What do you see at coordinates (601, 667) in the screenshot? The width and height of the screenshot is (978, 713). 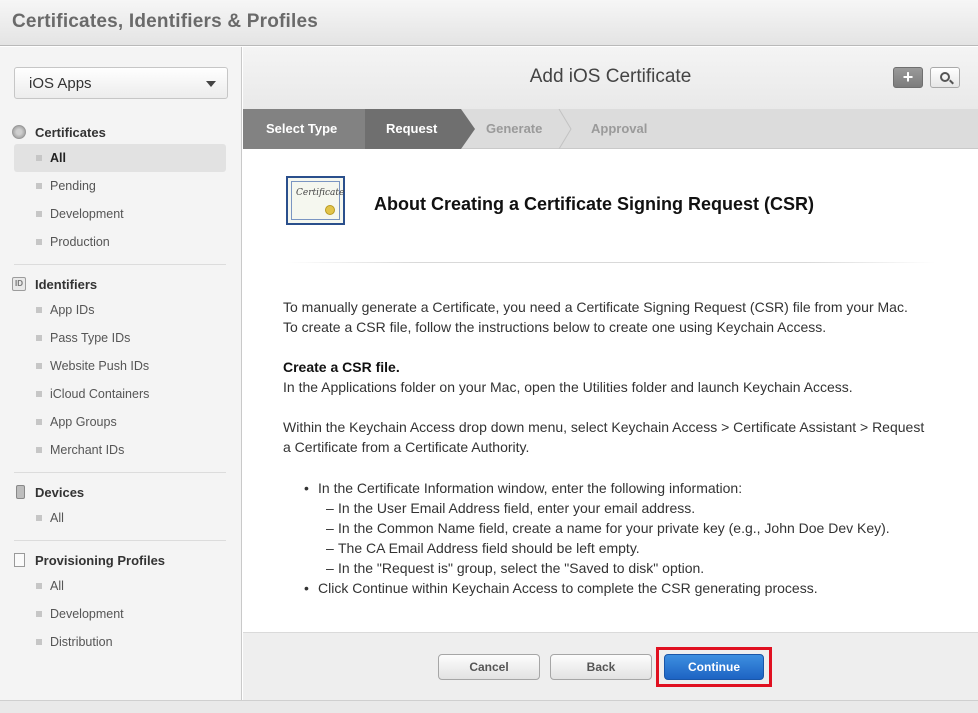 I see `back-button: Back` at bounding box center [601, 667].